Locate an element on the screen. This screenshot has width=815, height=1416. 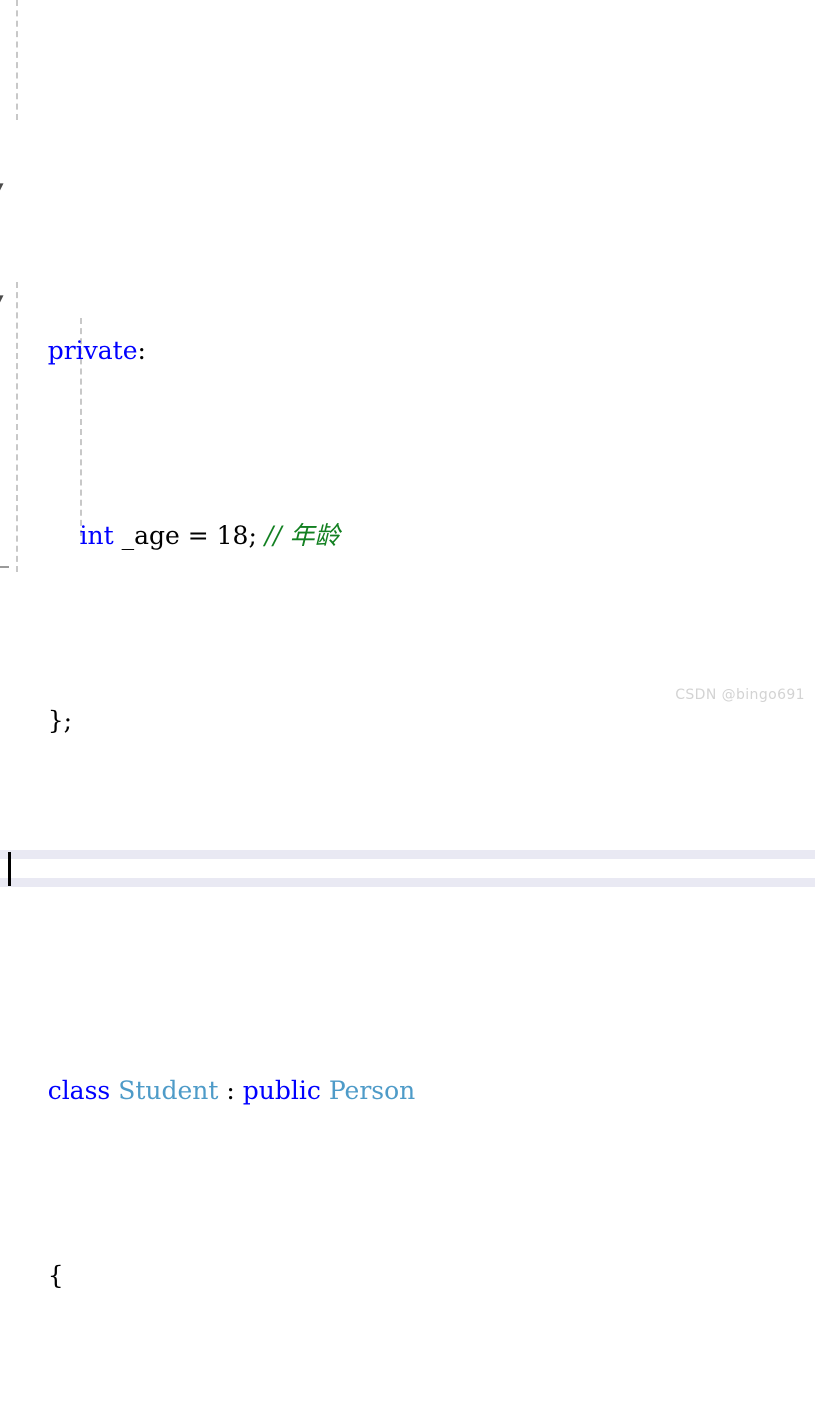
line6-type-person: Person is located at coordinates (372, 1090).